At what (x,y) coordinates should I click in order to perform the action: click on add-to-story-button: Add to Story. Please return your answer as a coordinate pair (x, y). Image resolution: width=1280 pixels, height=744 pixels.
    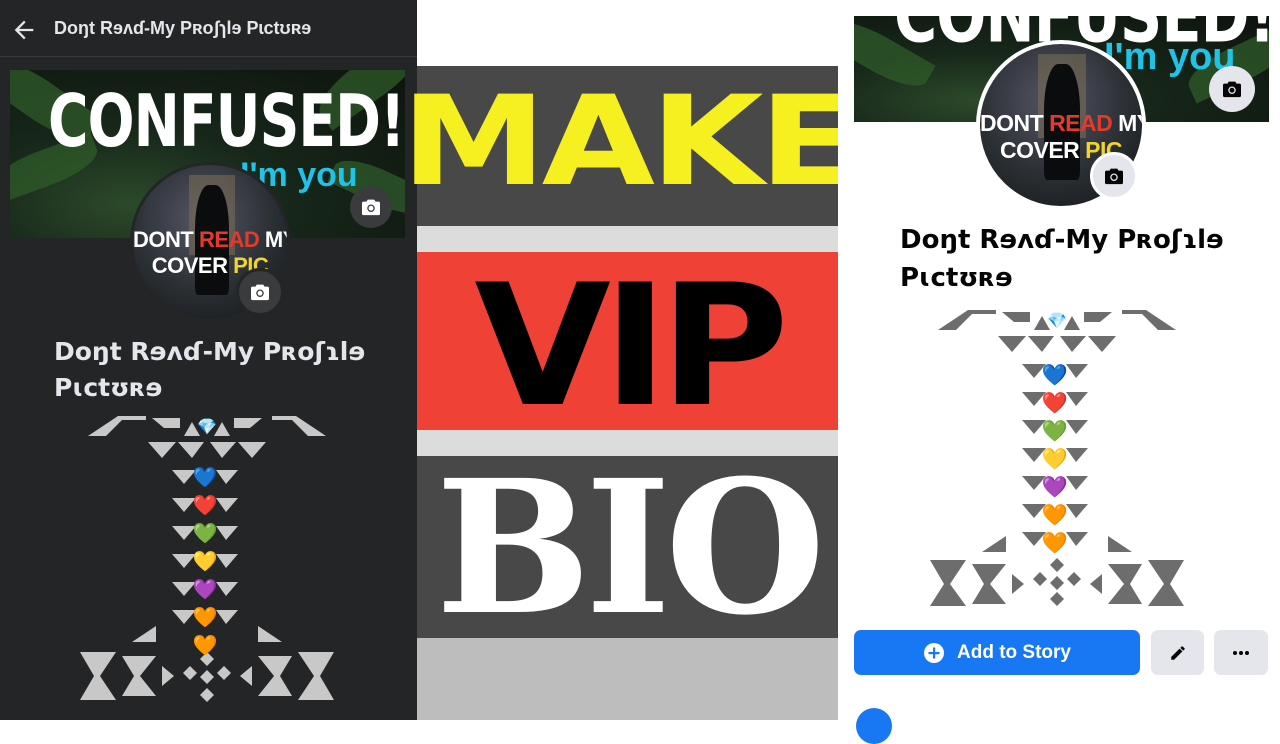
    Looking at the image, I should click on (997, 652).